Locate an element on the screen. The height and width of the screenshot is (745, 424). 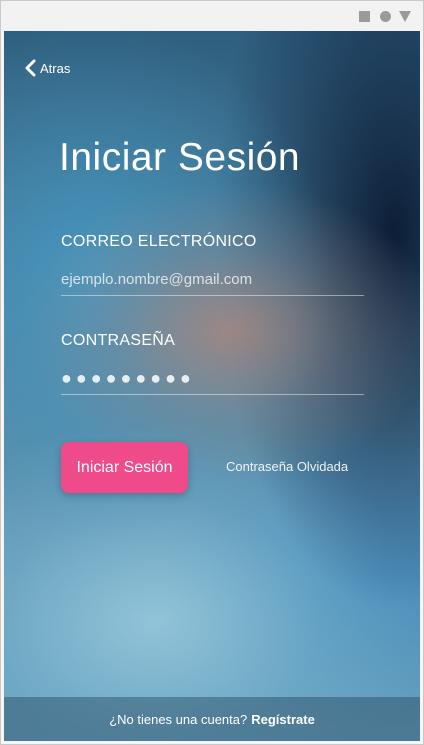
circle-icon is located at coordinates (385, 16).